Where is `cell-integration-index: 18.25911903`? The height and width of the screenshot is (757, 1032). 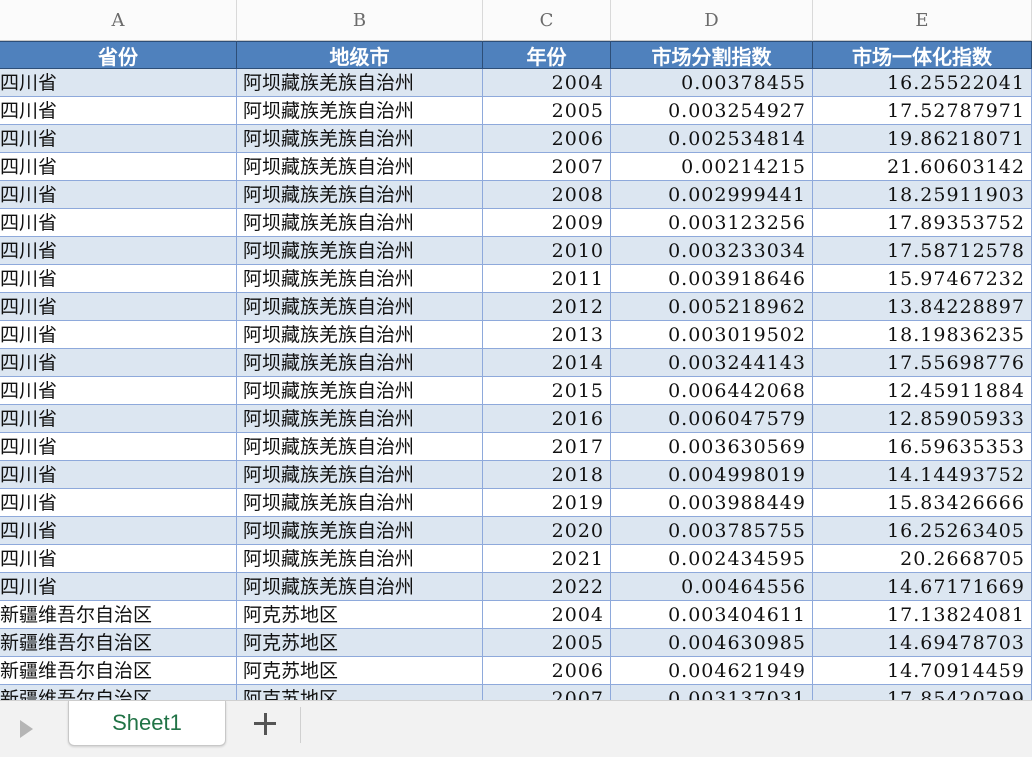 cell-integration-index: 18.25911903 is located at coordinates (922, 195).